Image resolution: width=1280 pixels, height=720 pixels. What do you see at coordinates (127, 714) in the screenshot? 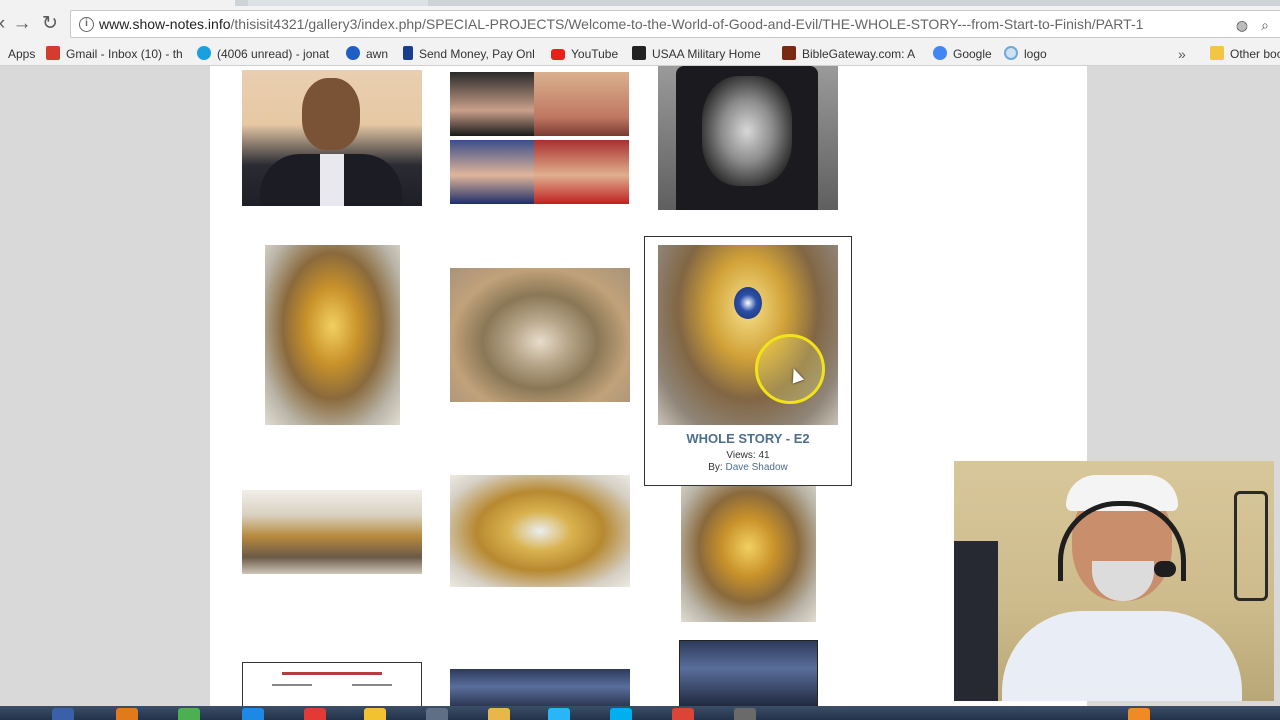
I see `taskbar-firefox-icon` at bounding box center [127, 714].